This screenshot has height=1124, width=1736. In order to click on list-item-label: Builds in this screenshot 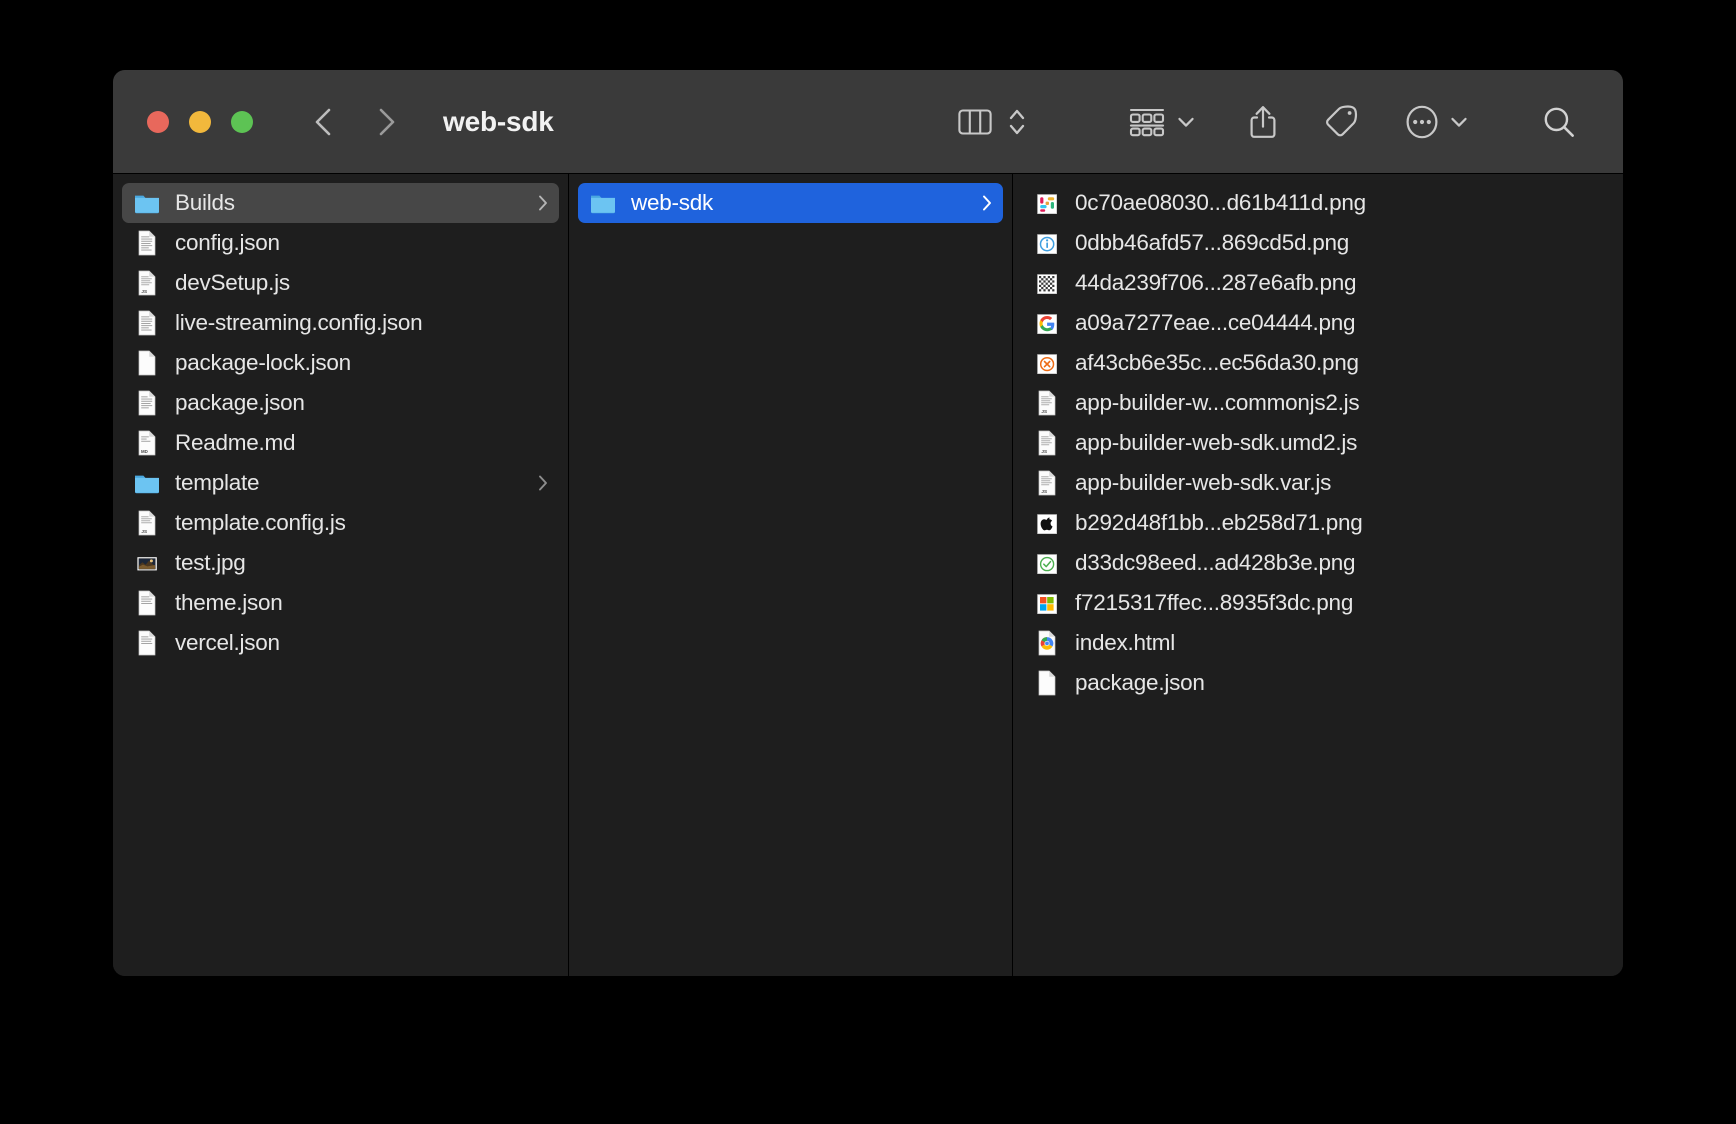, I will do `click(205, 202)`.